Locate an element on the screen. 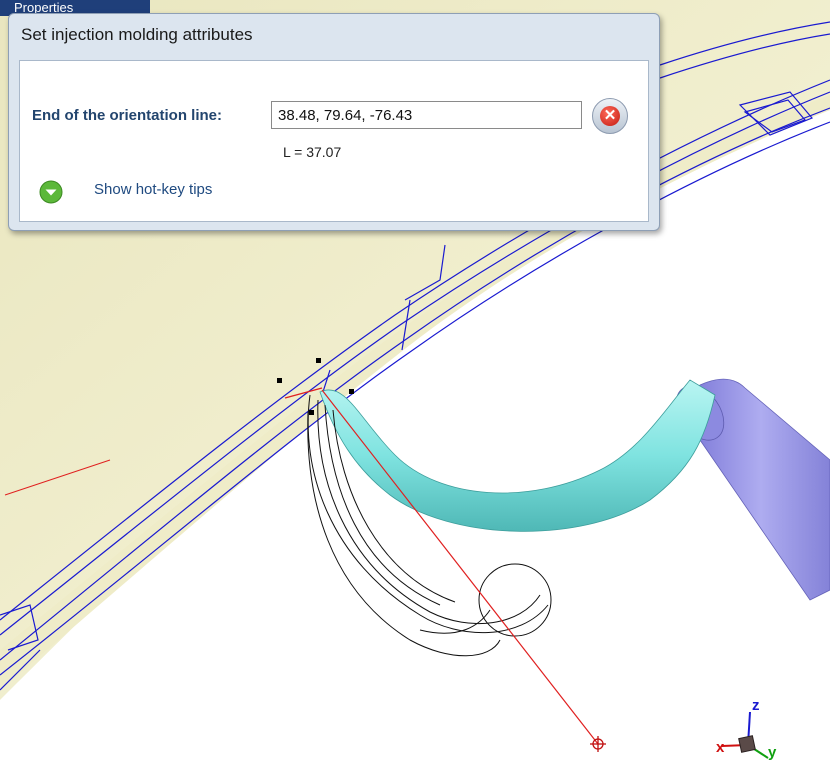 The width and height of the screenshot is (830, 770). clear-button: ✕ is located at coordinates (610, 116).